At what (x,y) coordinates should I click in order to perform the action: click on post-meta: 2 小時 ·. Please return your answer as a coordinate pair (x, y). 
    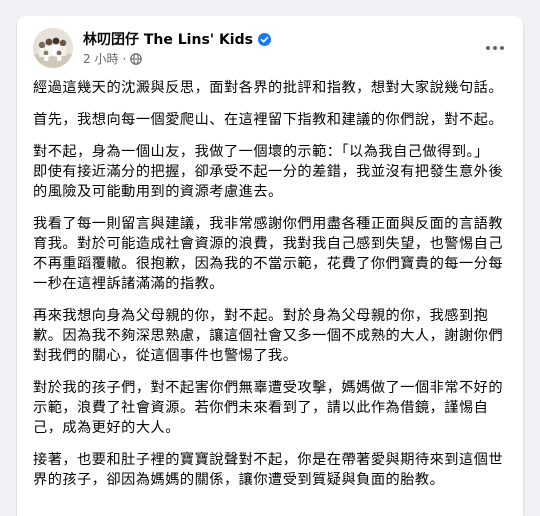
    Looking at the image, I should click on (113, 58).